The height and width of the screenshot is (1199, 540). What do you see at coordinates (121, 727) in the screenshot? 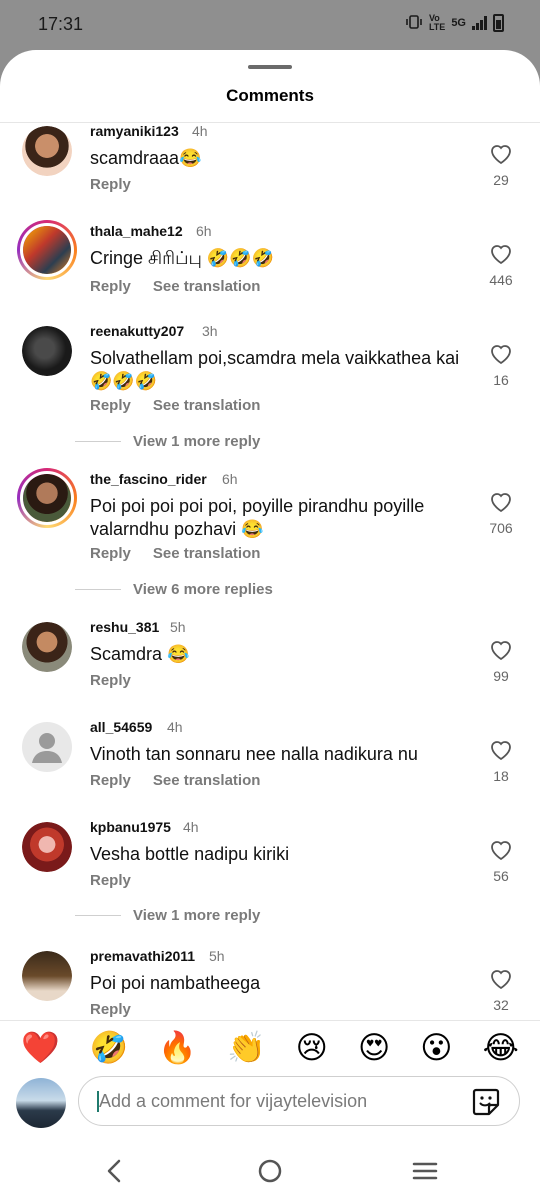
I see `comment-username: all_54659` at bounding box center [121, 727].